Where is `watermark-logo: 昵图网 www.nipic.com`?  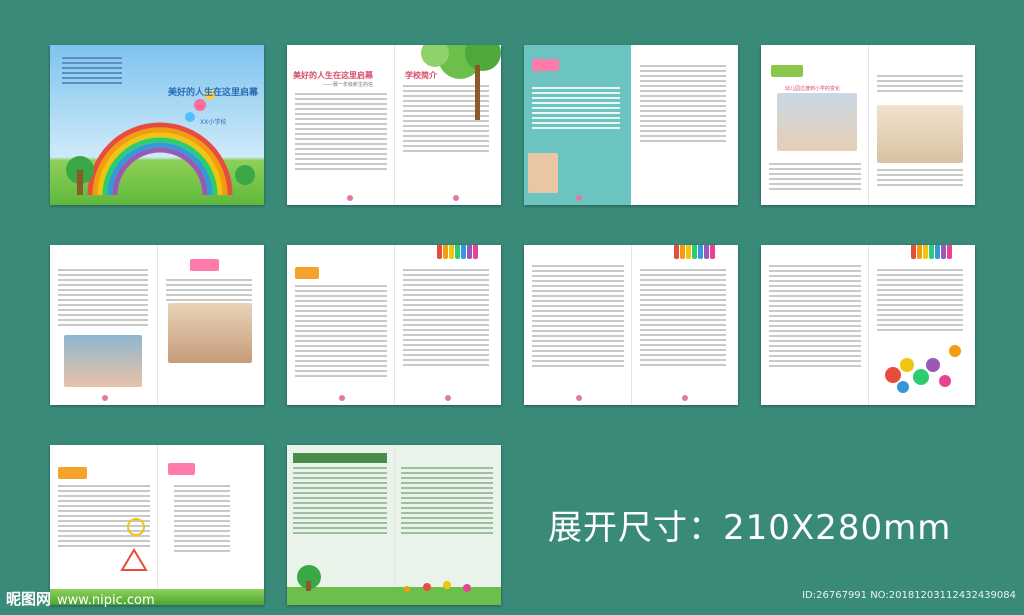 watermark-logo: 昵图网 www.nipic.com is located at coordinates (80, 598).